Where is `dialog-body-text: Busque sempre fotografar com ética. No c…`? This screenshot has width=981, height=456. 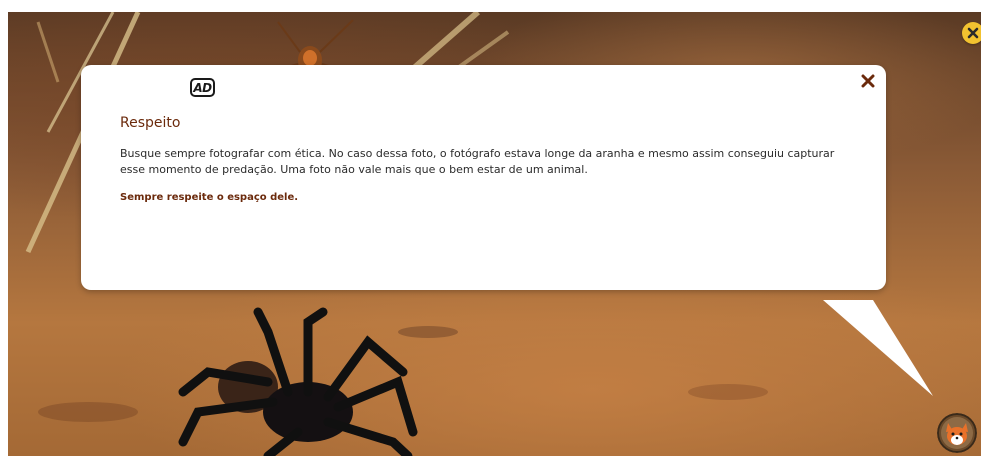
dialog-body-text: Busque sempre fotografar com ética. No c… is located at coordinates (477, 161).